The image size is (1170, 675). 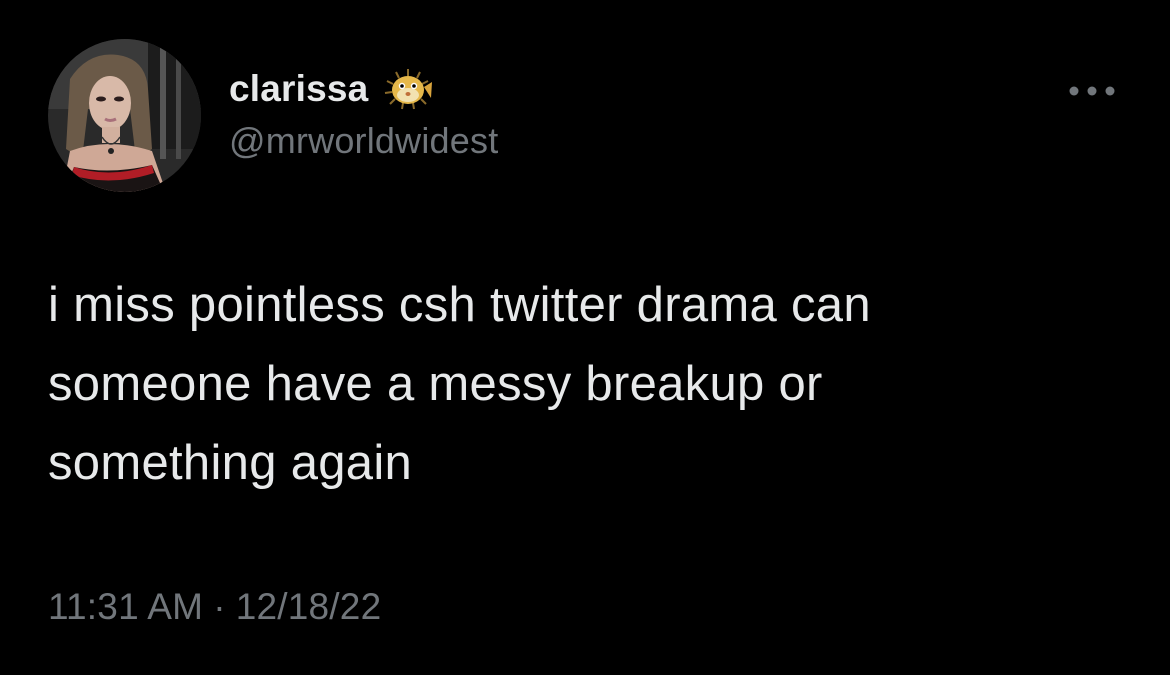 I want to click on avatar, so click(x=124, y=115).